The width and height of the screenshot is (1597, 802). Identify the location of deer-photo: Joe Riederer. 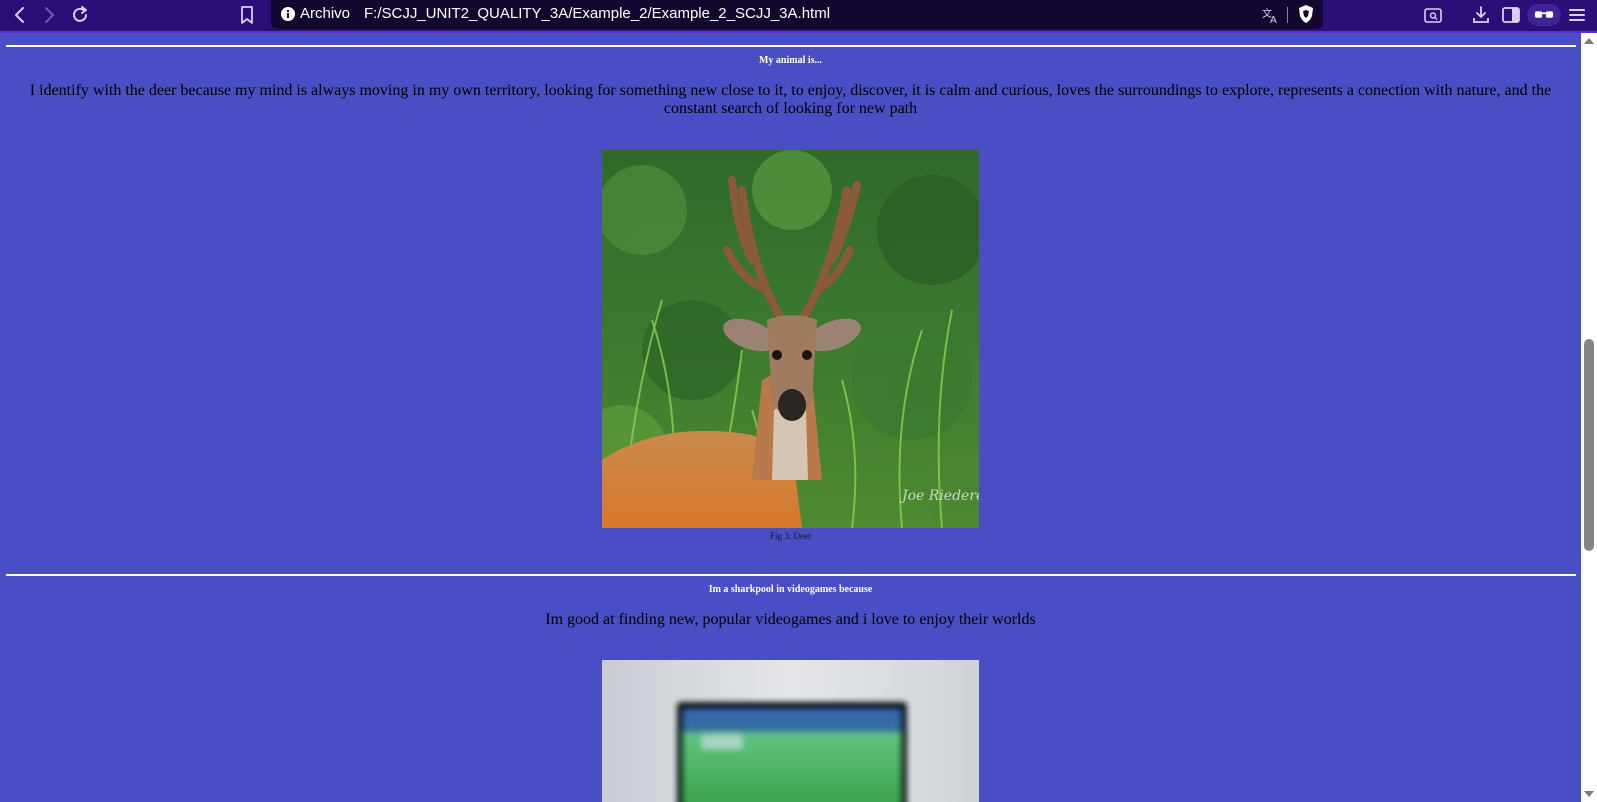
(790, 339).